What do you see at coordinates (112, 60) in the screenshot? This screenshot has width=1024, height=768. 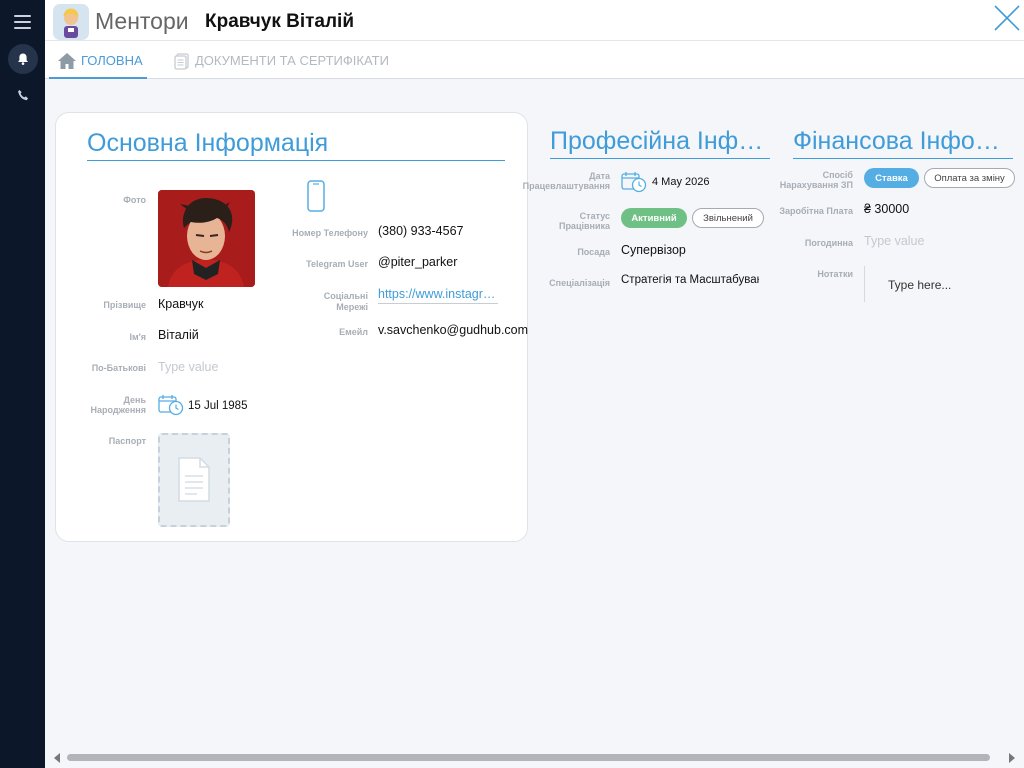 I see `tab-home-label: ГОЛОВНА` at bounding box center [112, 60].